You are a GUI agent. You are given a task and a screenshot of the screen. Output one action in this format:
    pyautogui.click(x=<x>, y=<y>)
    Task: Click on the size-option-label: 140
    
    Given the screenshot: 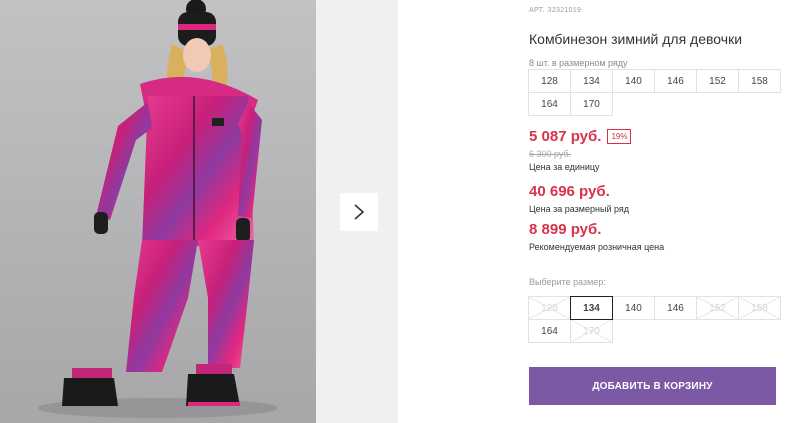 What is the action you would take?
    pyautogui.click(x=633, y=308)
    